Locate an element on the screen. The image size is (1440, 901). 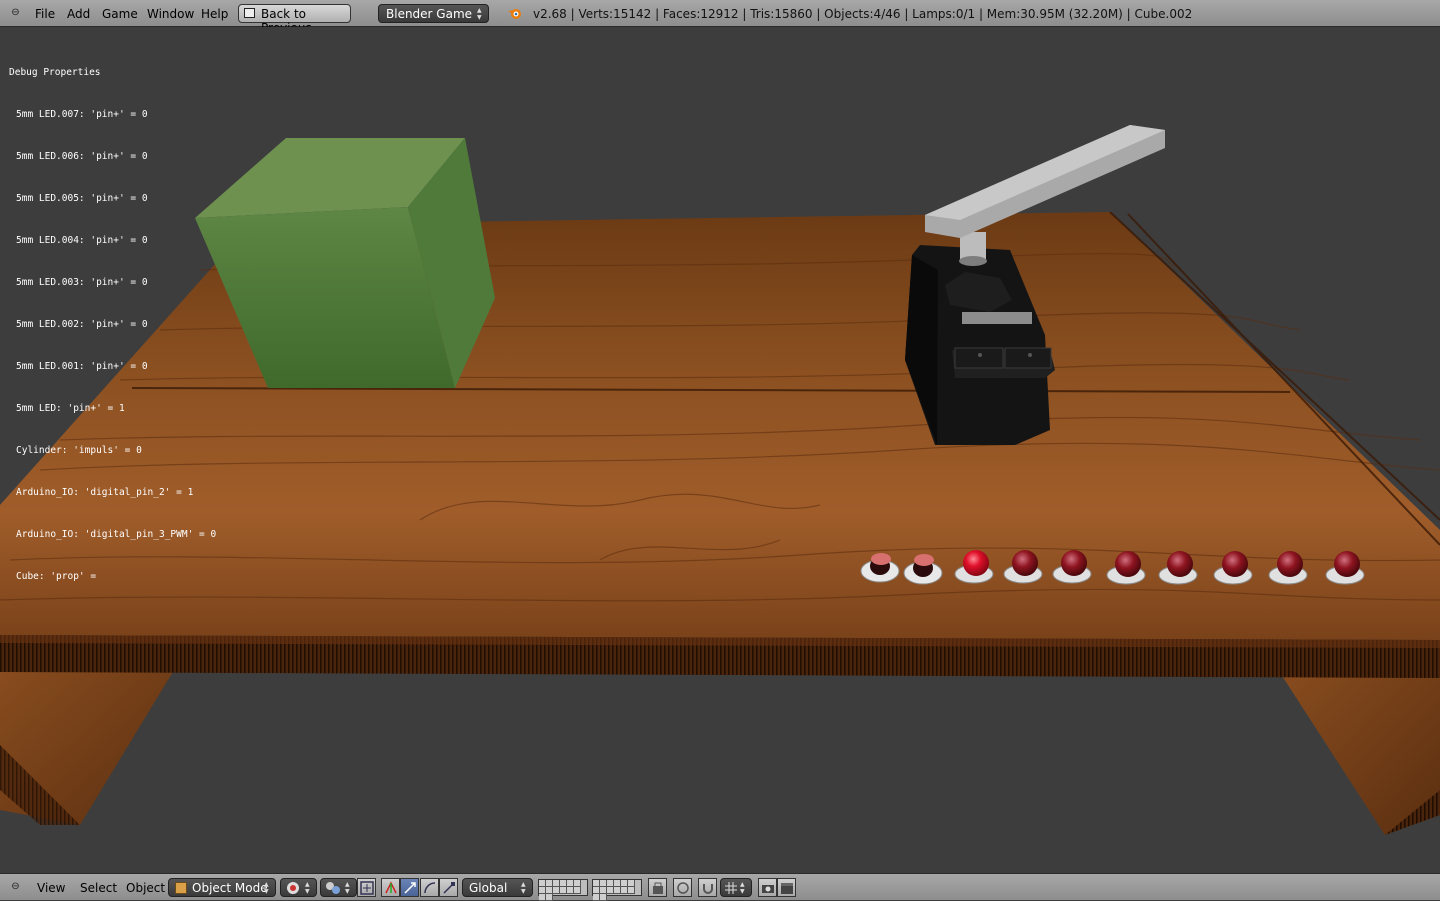
proportional-editing-button is located at coordinates (682, 887).